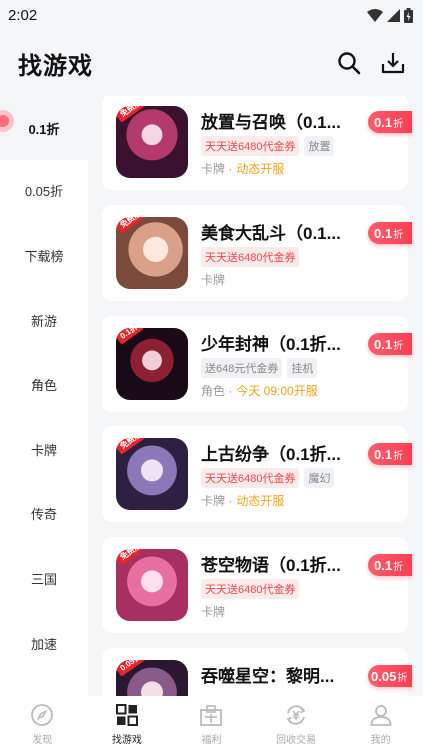 This screenshot has width=423, height=752. Describe the element at coordinates (211, 740) in the screenshot. I see `nav-label: 福利` at that location.